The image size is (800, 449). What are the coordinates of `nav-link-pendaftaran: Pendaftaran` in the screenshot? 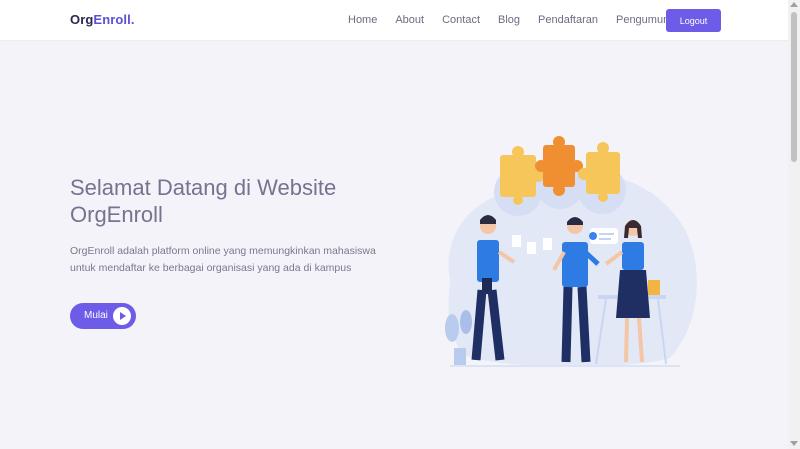 It's located at (568, 20).